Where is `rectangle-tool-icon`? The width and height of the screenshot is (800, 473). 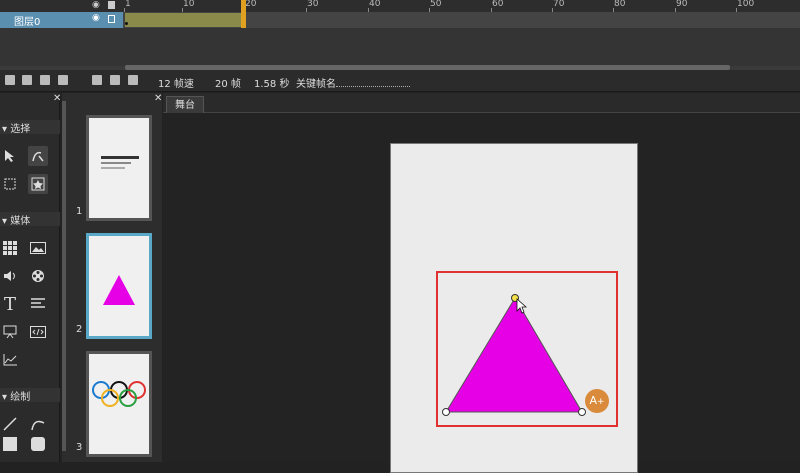 rectangle-tool-icon is located at coordinates (10, 444).